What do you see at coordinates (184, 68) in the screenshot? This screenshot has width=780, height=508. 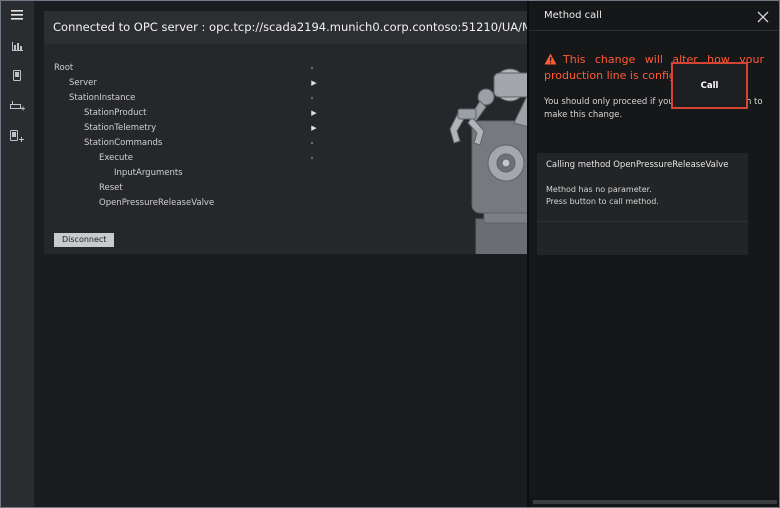 I see `tree-node-root: Root` at bounding box center [184, 68].